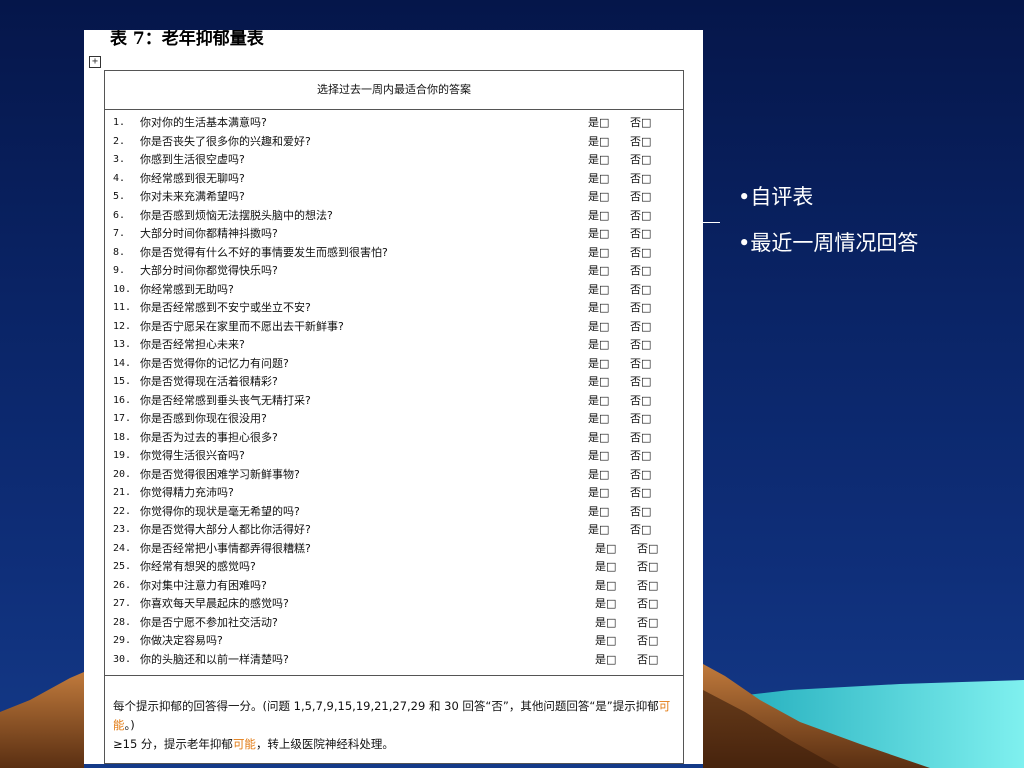 This screenshot has height=768, width=1024. Describe the element at coordinates (95, 62) in the screenshot. I see `table-move-handle-icon: +` at that location.